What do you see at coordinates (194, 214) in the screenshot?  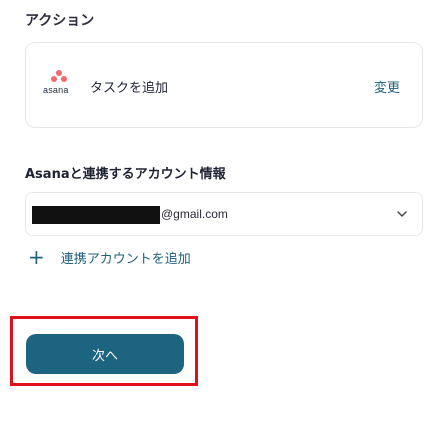 I see `email-domain: @gmail.com` at bounding box center [194, 214].